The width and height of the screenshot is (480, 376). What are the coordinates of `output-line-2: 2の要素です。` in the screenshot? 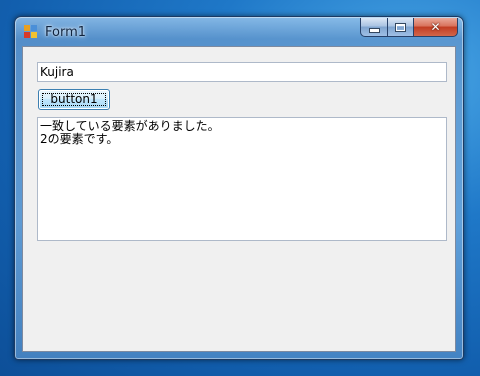 It's located at (79, 139).